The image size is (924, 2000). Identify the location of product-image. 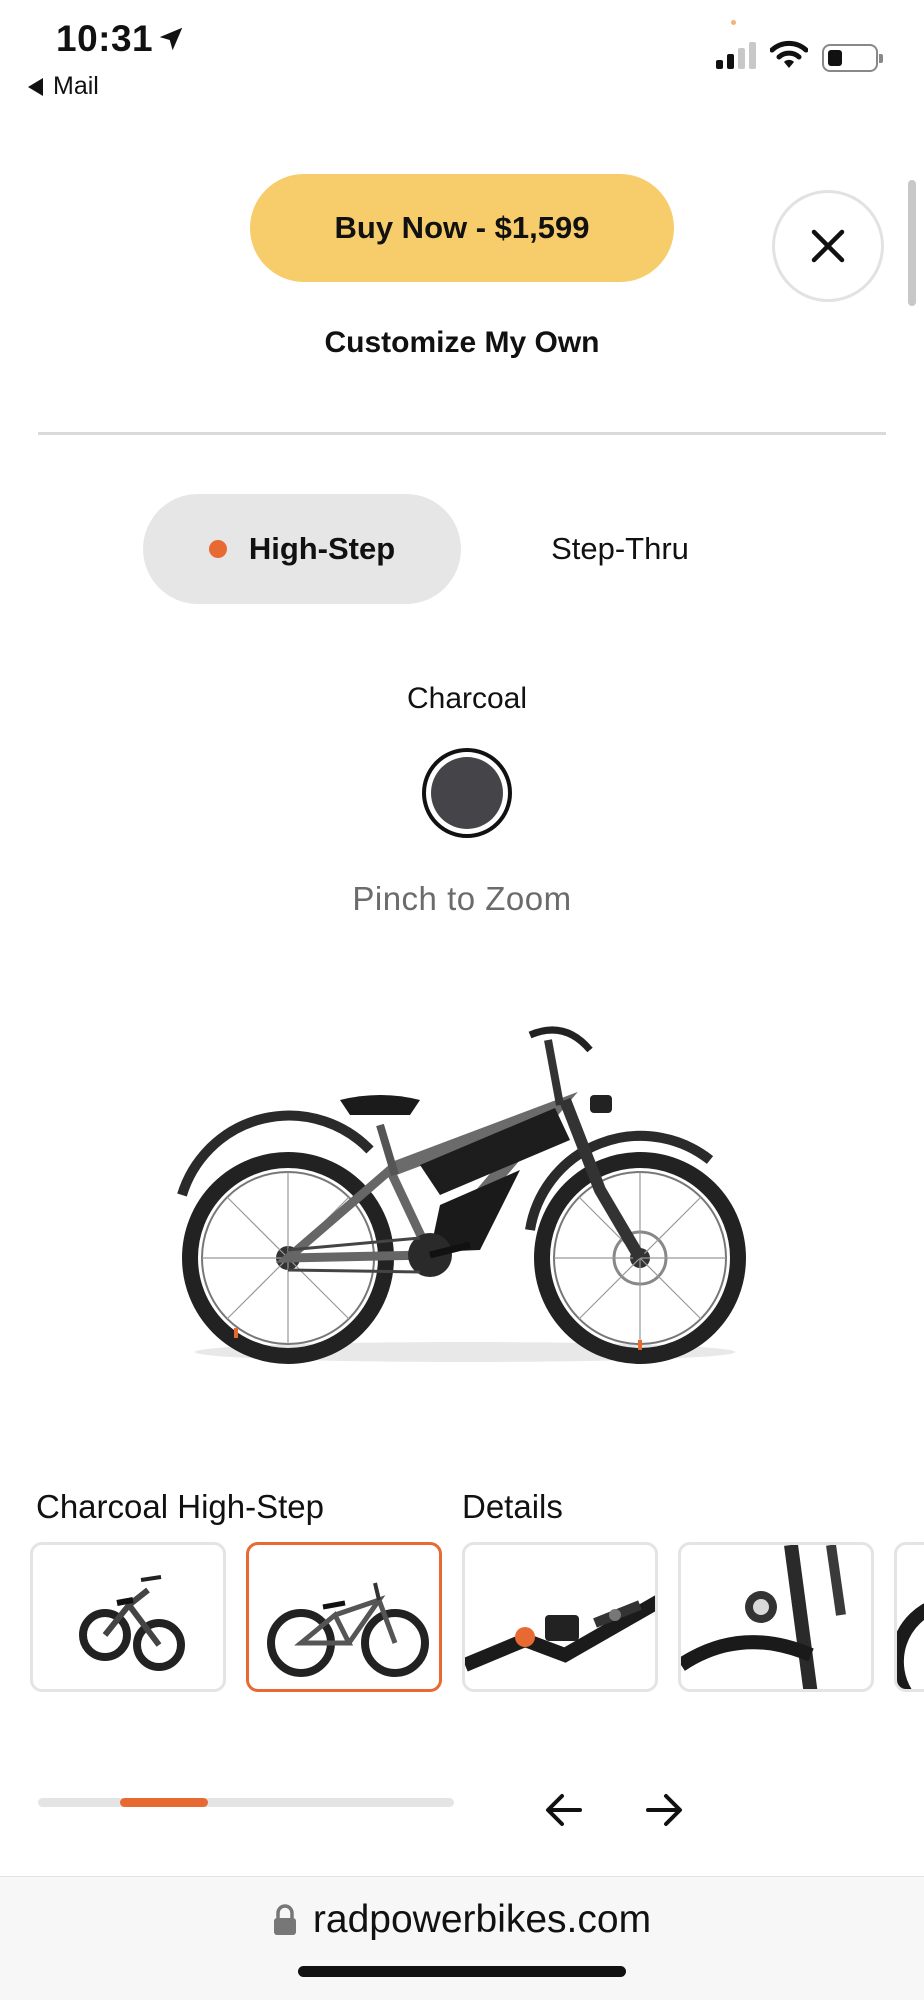
(465, 1180).